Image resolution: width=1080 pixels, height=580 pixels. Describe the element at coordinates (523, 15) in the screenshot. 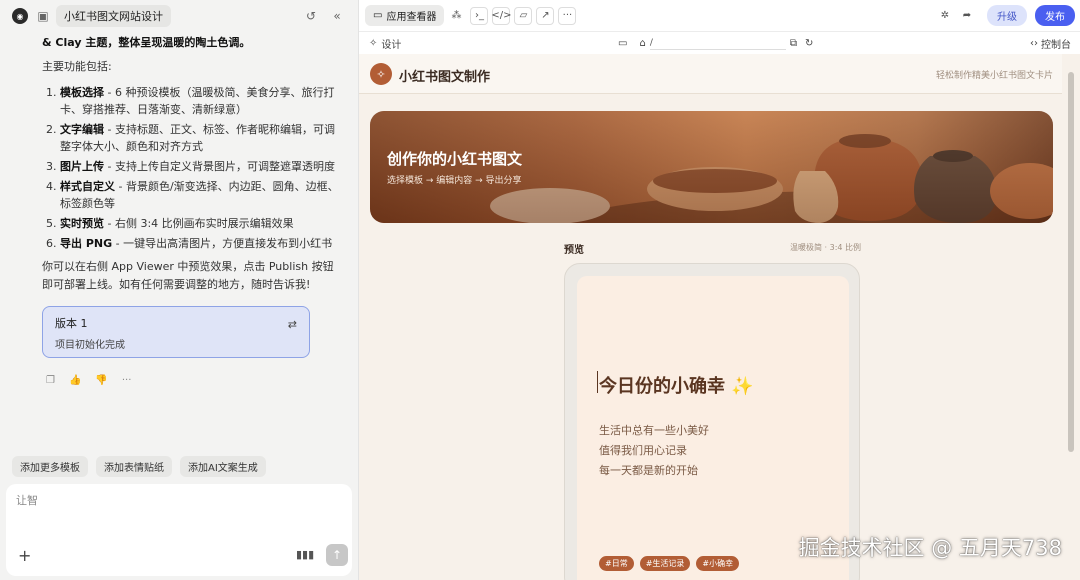

I see `folder-icon: ▱` at that location.